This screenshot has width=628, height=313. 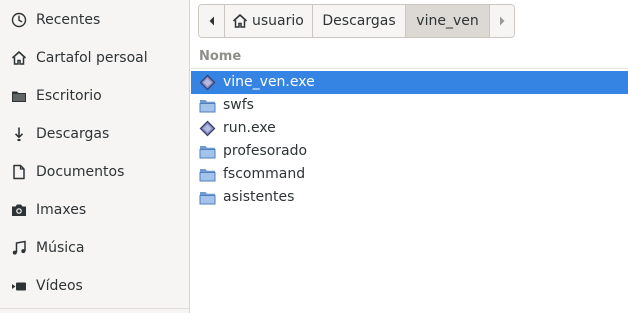 What do you see at coordinates (73, 134) in the screenshot?
I see `sidebar-item-label: Descargas` at bounding box center [73, 134].